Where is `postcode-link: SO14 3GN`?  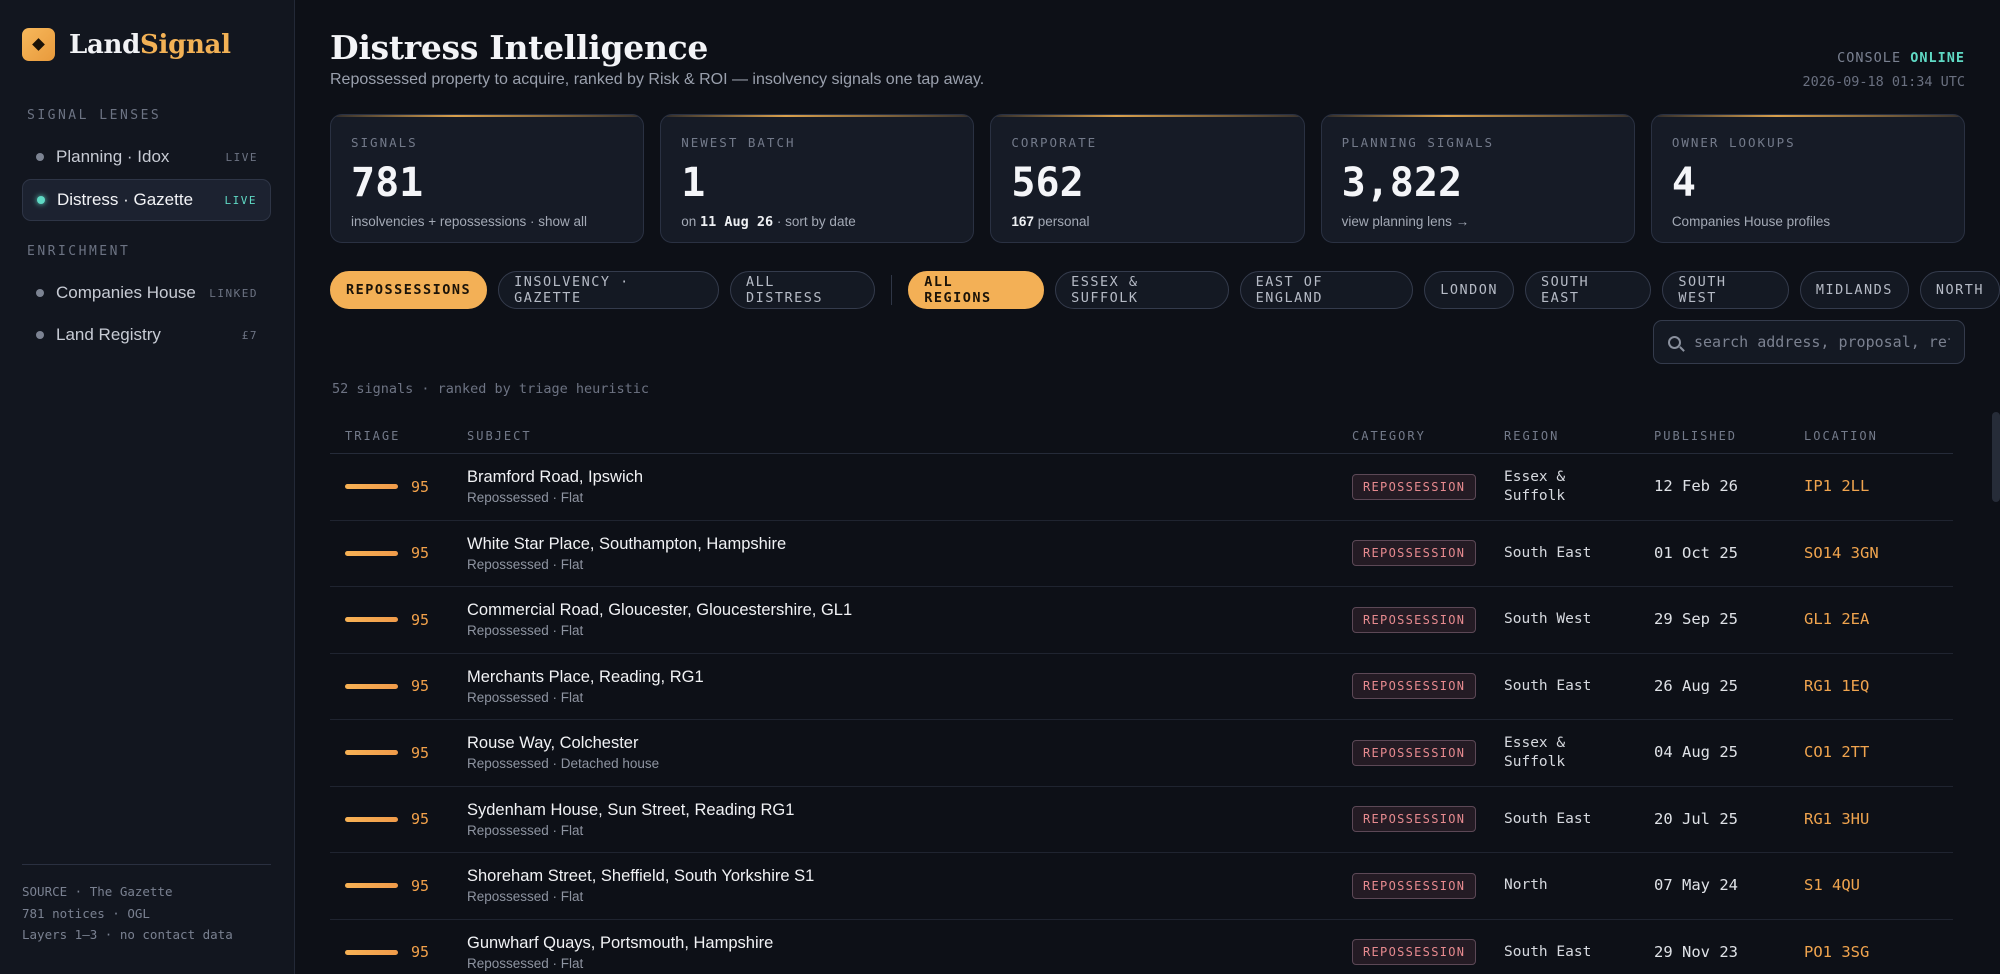 postcode-link: SO14 3GN is located at coordinates (1841, 553).